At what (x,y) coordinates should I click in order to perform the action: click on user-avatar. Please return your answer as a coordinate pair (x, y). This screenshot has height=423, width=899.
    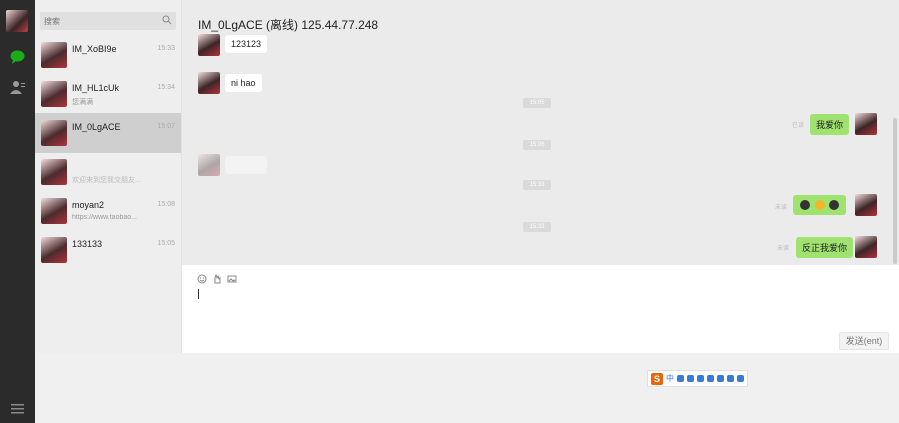
    Looking at the image, I should click on (17, 21).